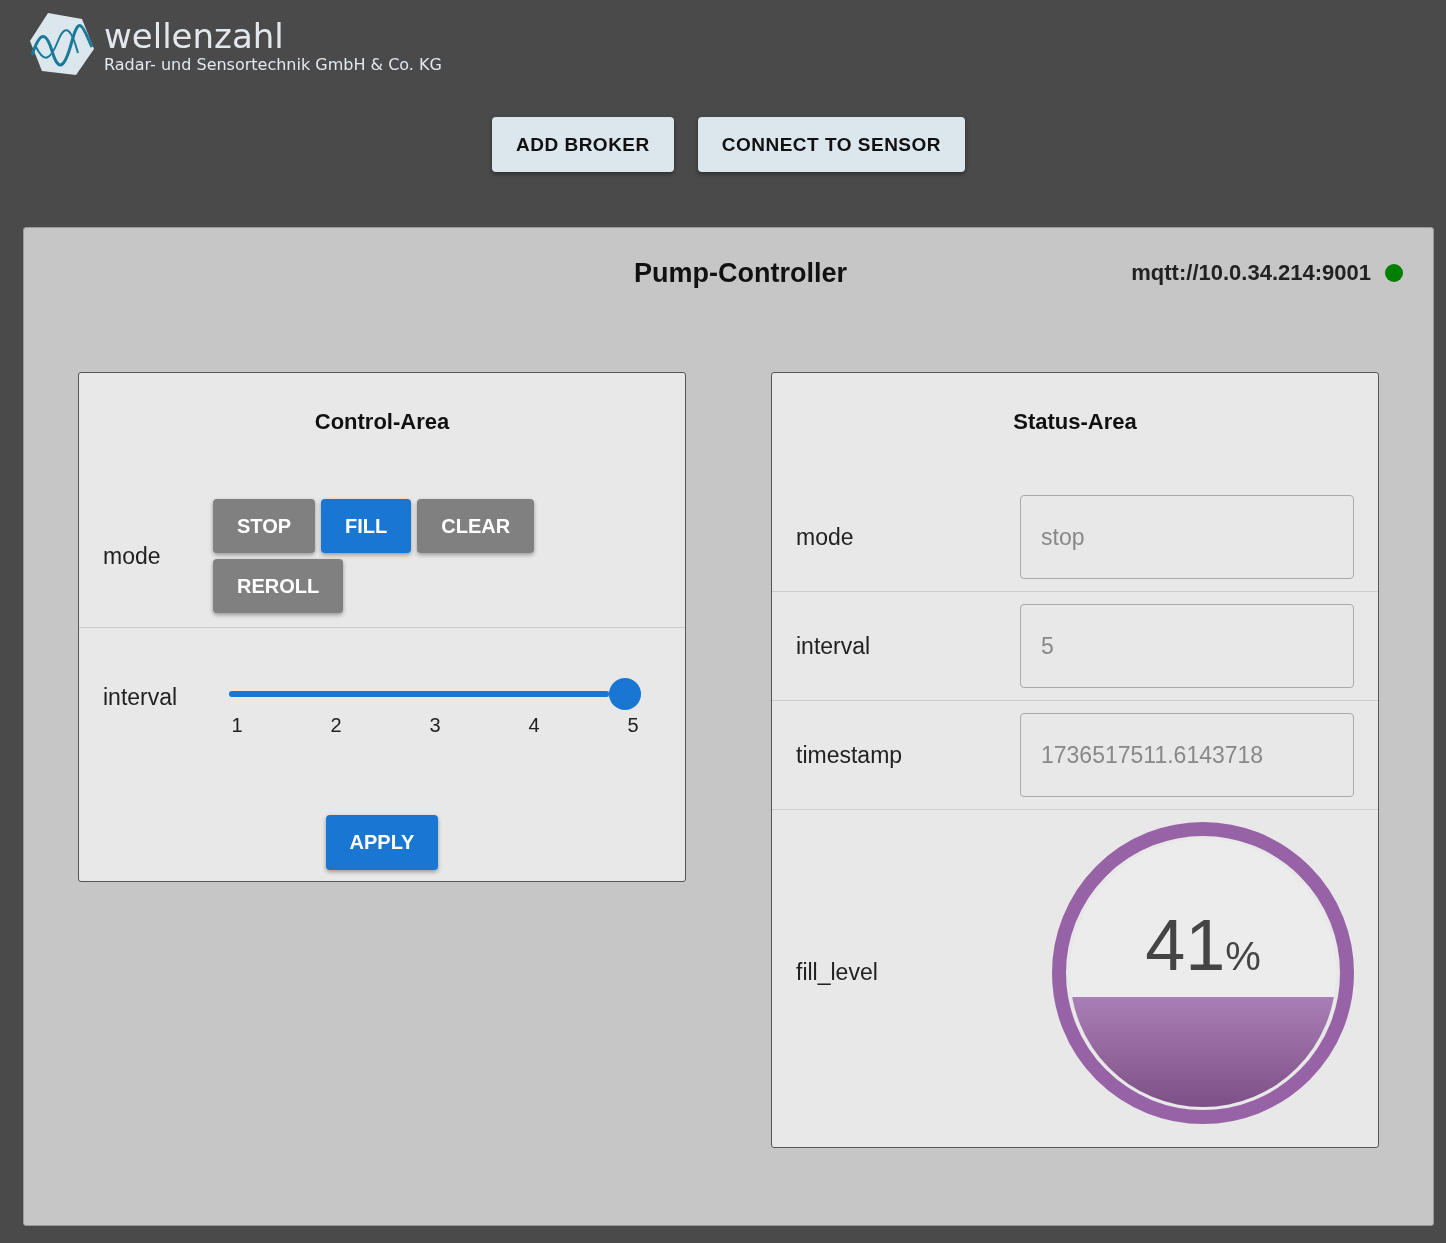 The width and height of the screenshot is (1446, 1243). What do you see at coordinates (264, 526) in the screenshot?
I see `mode-button: STOP` at bounding box center [264, 526].